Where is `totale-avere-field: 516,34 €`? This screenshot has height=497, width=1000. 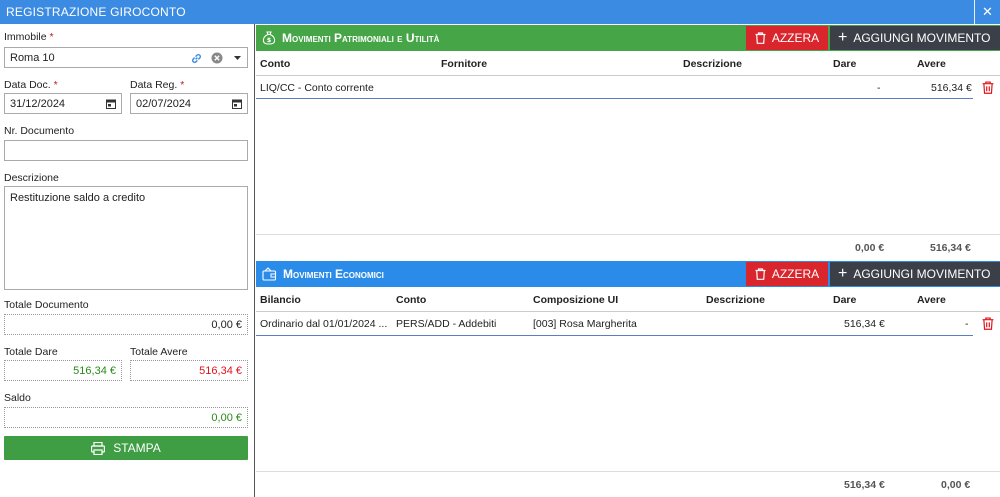 totale-avere-field: 516,34 € is located at coordinates (189, 370).